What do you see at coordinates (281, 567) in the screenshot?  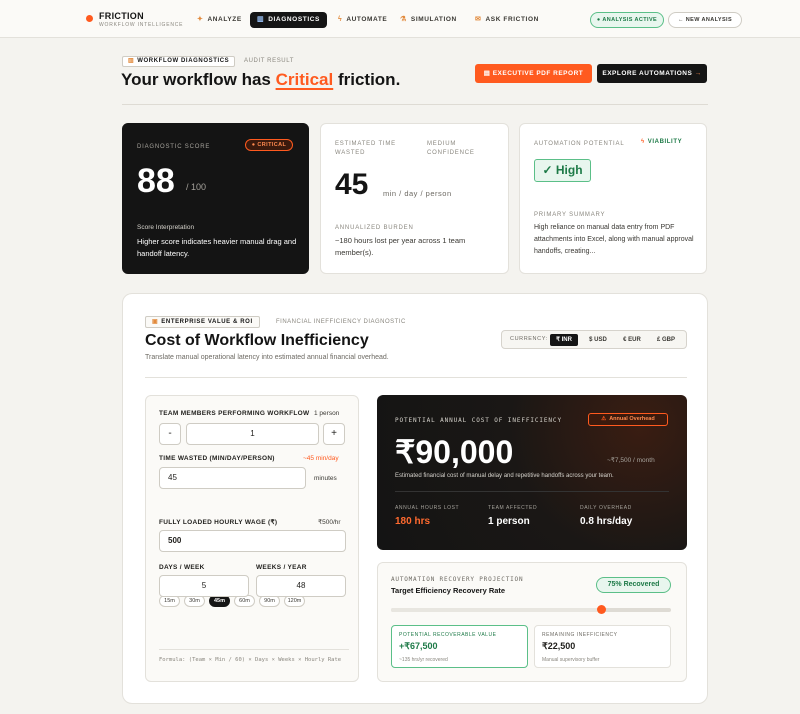 I see `weeks-per-year-label: WEEKS / YEAR` at bounding box center [281, 567].